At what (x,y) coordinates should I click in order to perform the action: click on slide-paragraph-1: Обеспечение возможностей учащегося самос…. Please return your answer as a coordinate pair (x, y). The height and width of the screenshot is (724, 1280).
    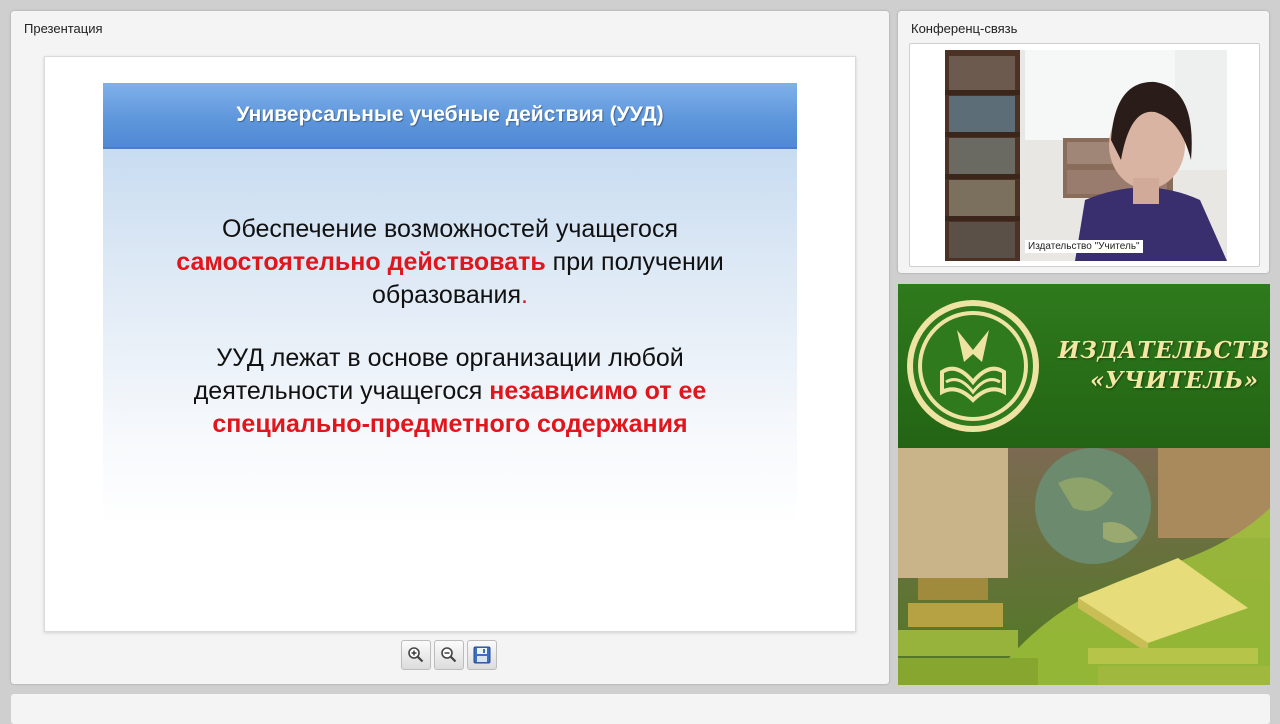
    Looking at the image, I should click on (450, 262).